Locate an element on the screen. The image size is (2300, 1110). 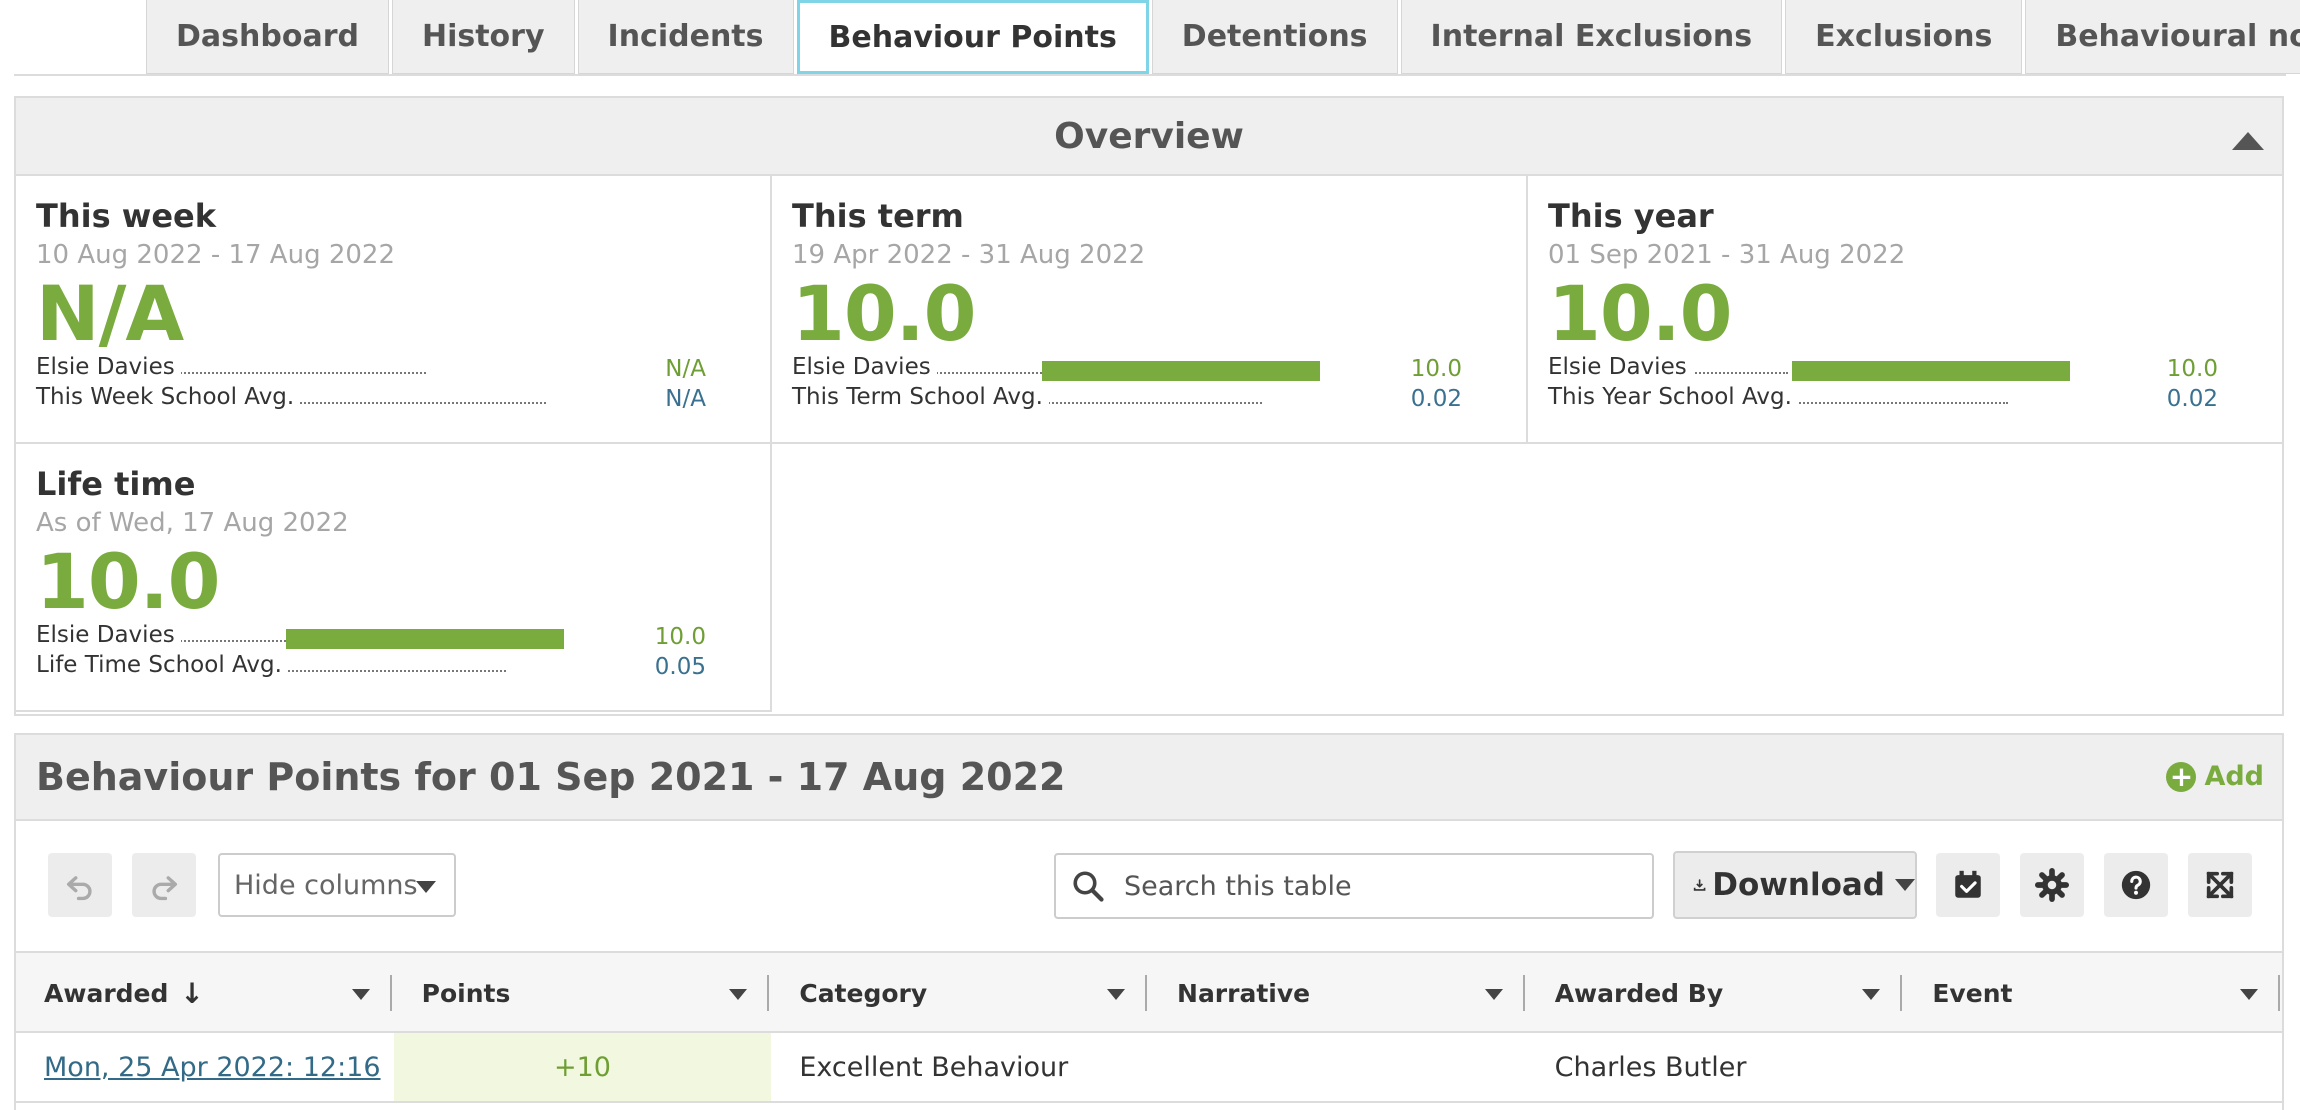
card-title: This term is located at coordinates (878, 216).